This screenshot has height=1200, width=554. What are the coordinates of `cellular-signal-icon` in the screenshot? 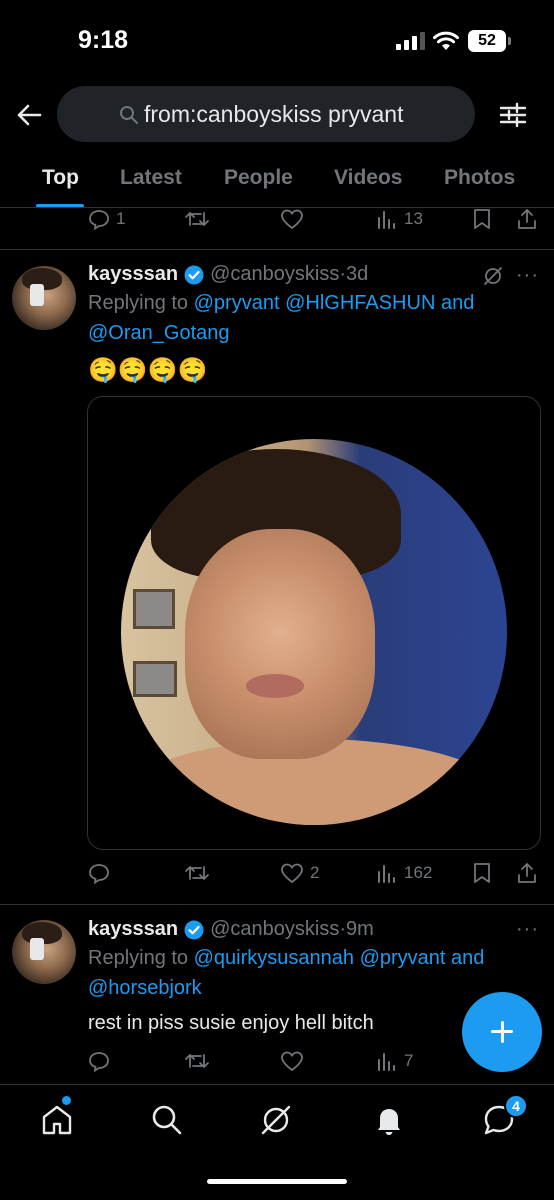 It's located at (411, 41).